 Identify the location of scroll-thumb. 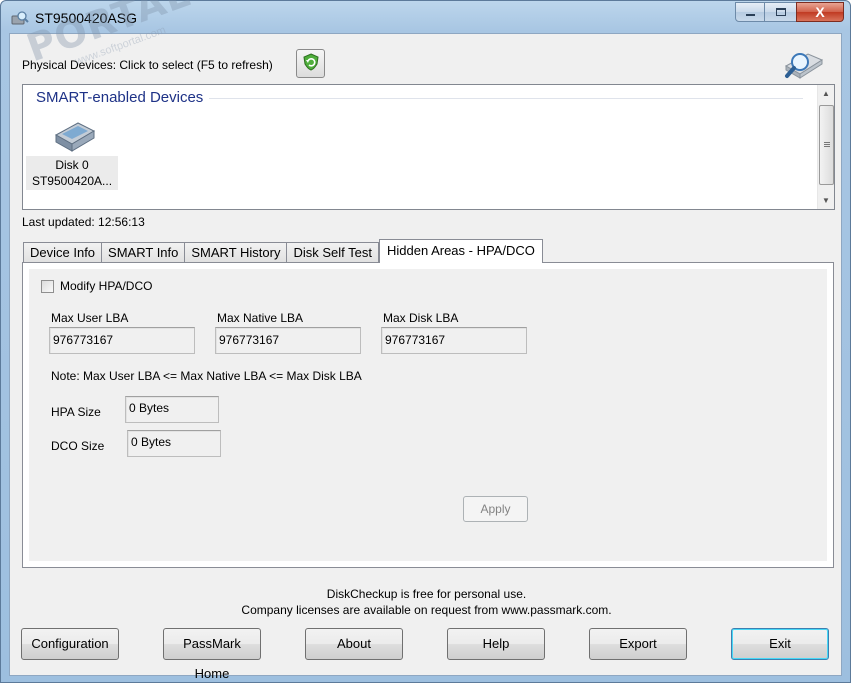
(826, 145).